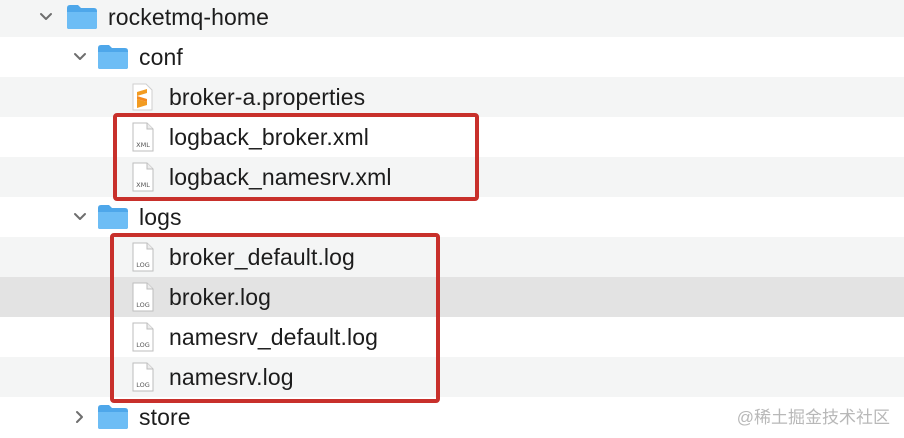 The width and height of the screenshot is (904, 438). What do you see at coordinates (813, 417) in the screenshot?
I see `watermark: @稀土掘金技术社区` at bounding box center [813, 417].